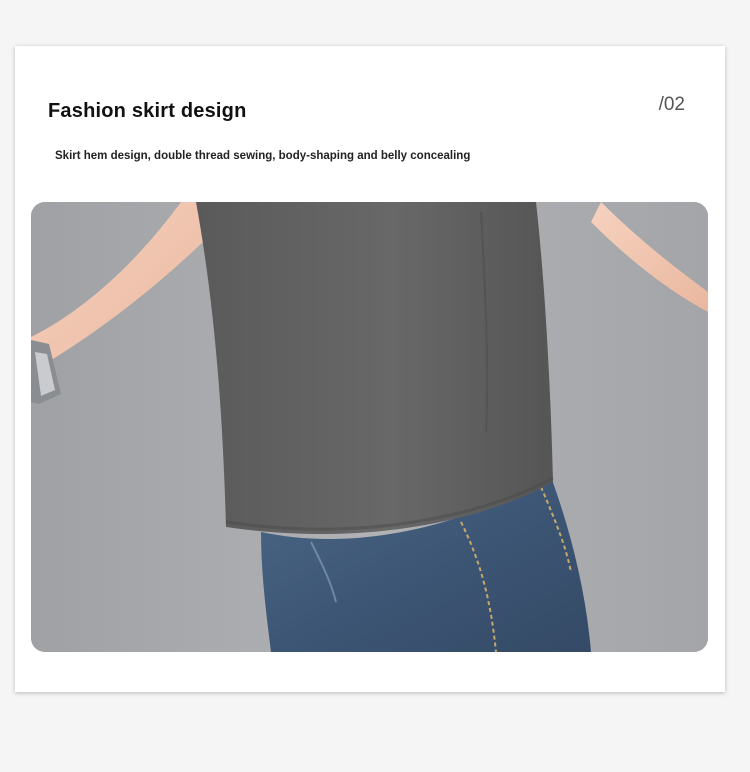 The height and width of the screenshot is (772, 750). What do you see at coordinates (671, 104) in the screenshot?
I see `page-number: /02` at bounding box center [671, 104].